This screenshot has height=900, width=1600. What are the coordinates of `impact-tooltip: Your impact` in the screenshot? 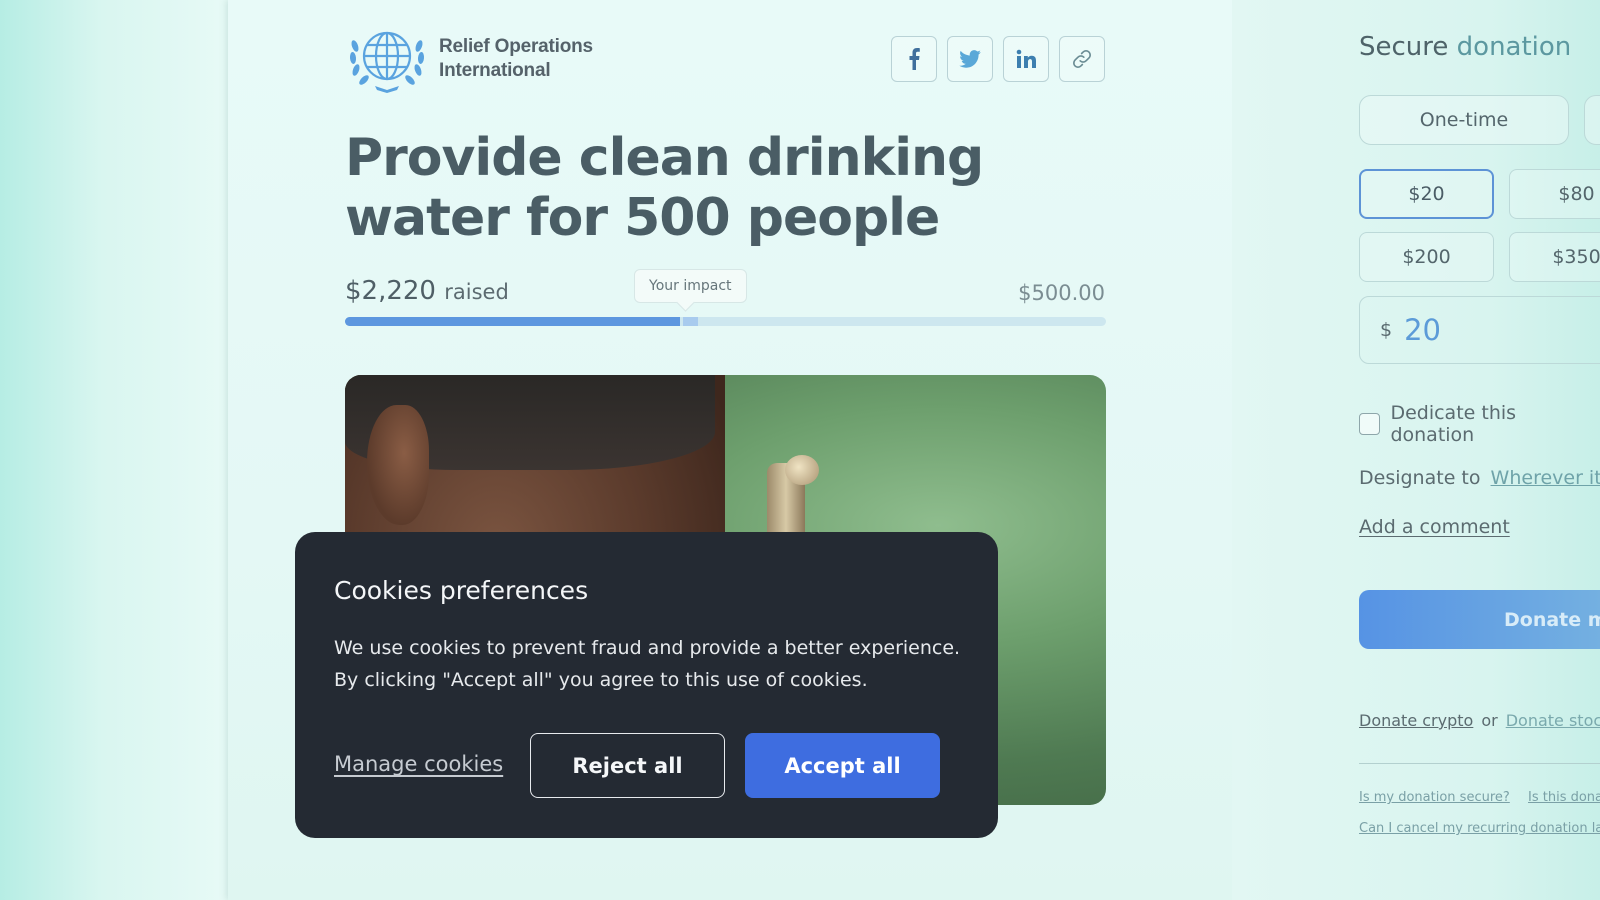 It's located at (690, 286).